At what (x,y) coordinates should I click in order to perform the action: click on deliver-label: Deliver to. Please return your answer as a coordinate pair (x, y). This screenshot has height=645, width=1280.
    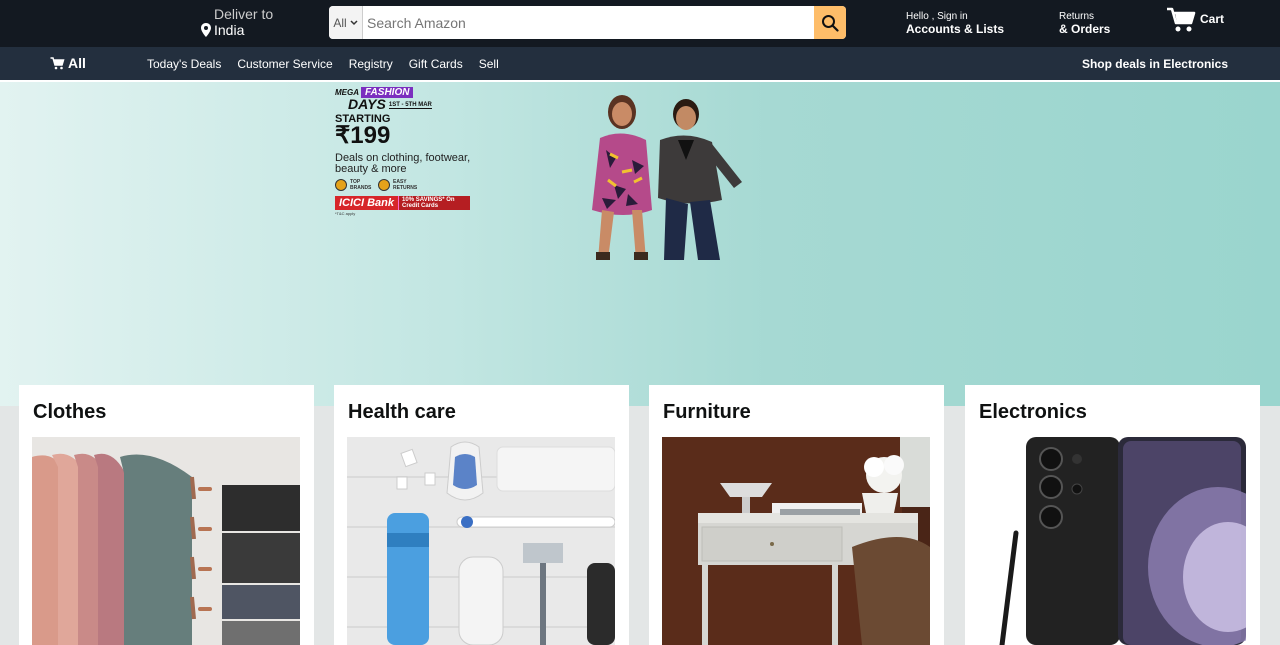
    Looking at the image, I should click on (244, 14).